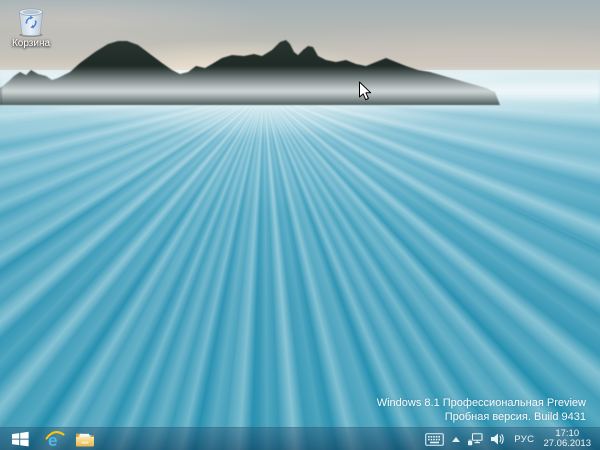  I want to click on windows-logo-icon, so click(20, 439).